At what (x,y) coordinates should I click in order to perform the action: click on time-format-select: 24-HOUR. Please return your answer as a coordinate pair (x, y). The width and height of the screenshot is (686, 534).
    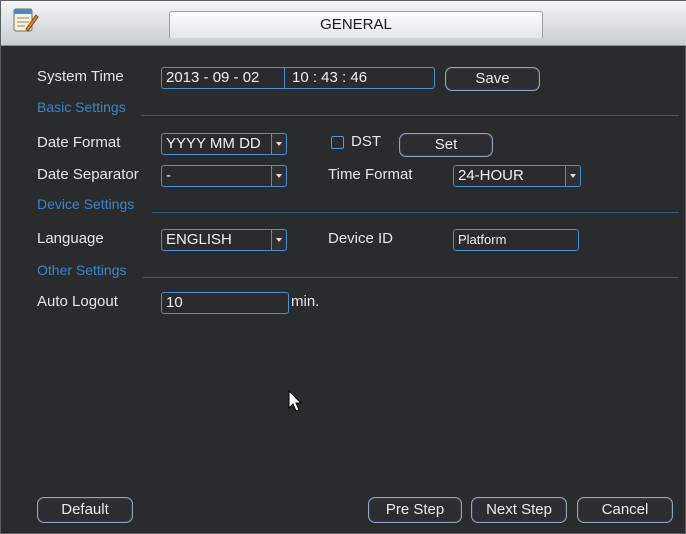
    Looking at the image, I should click on (517, 176).